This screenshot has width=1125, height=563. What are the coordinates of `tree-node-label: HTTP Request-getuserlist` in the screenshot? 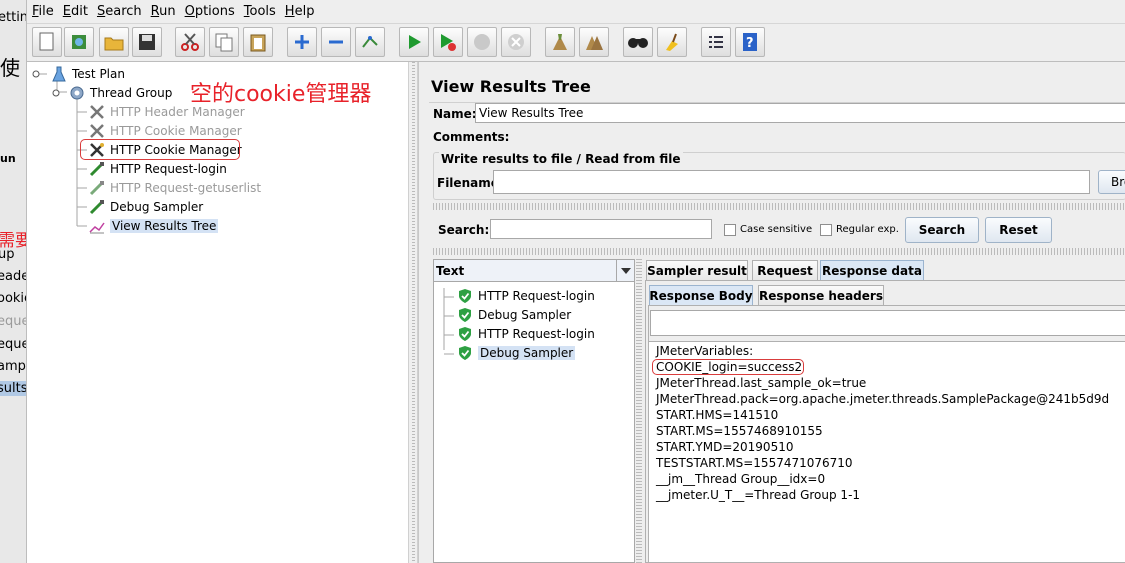 It's located at (186, 188).